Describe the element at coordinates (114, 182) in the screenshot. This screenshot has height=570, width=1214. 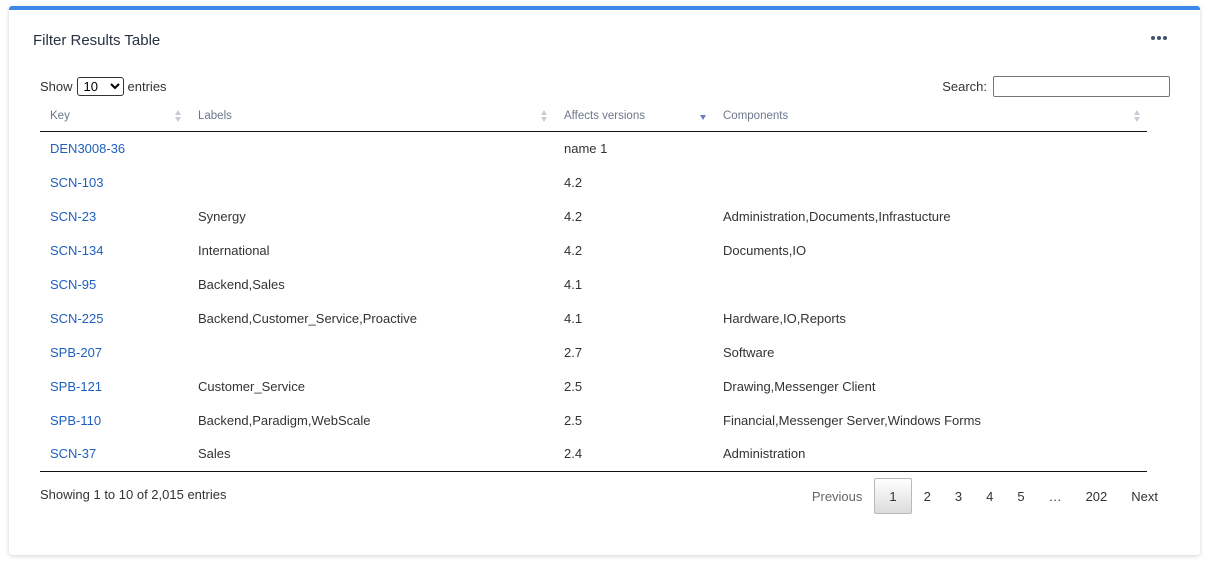
I see `cell-key: SCN-103` at that location.